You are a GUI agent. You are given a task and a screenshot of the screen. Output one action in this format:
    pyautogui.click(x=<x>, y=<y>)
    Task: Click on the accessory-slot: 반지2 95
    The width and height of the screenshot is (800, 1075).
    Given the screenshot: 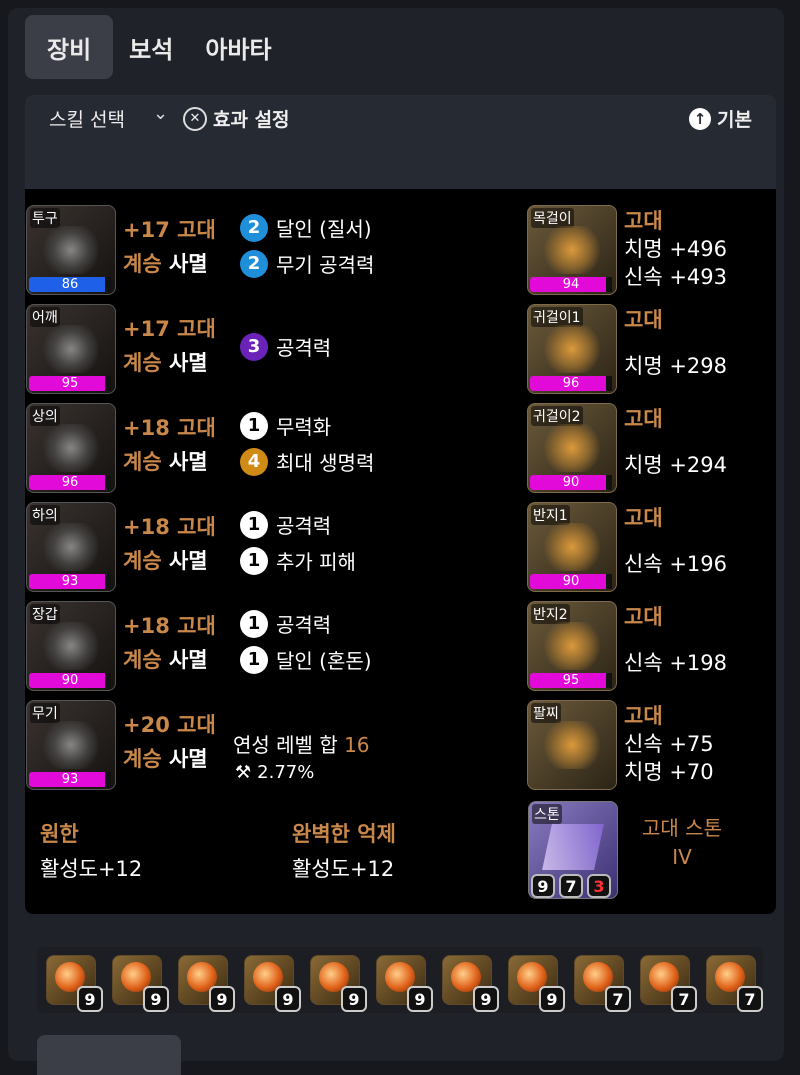 What is the action you would take?
    pyautogui.click(x=572, y=646)
    